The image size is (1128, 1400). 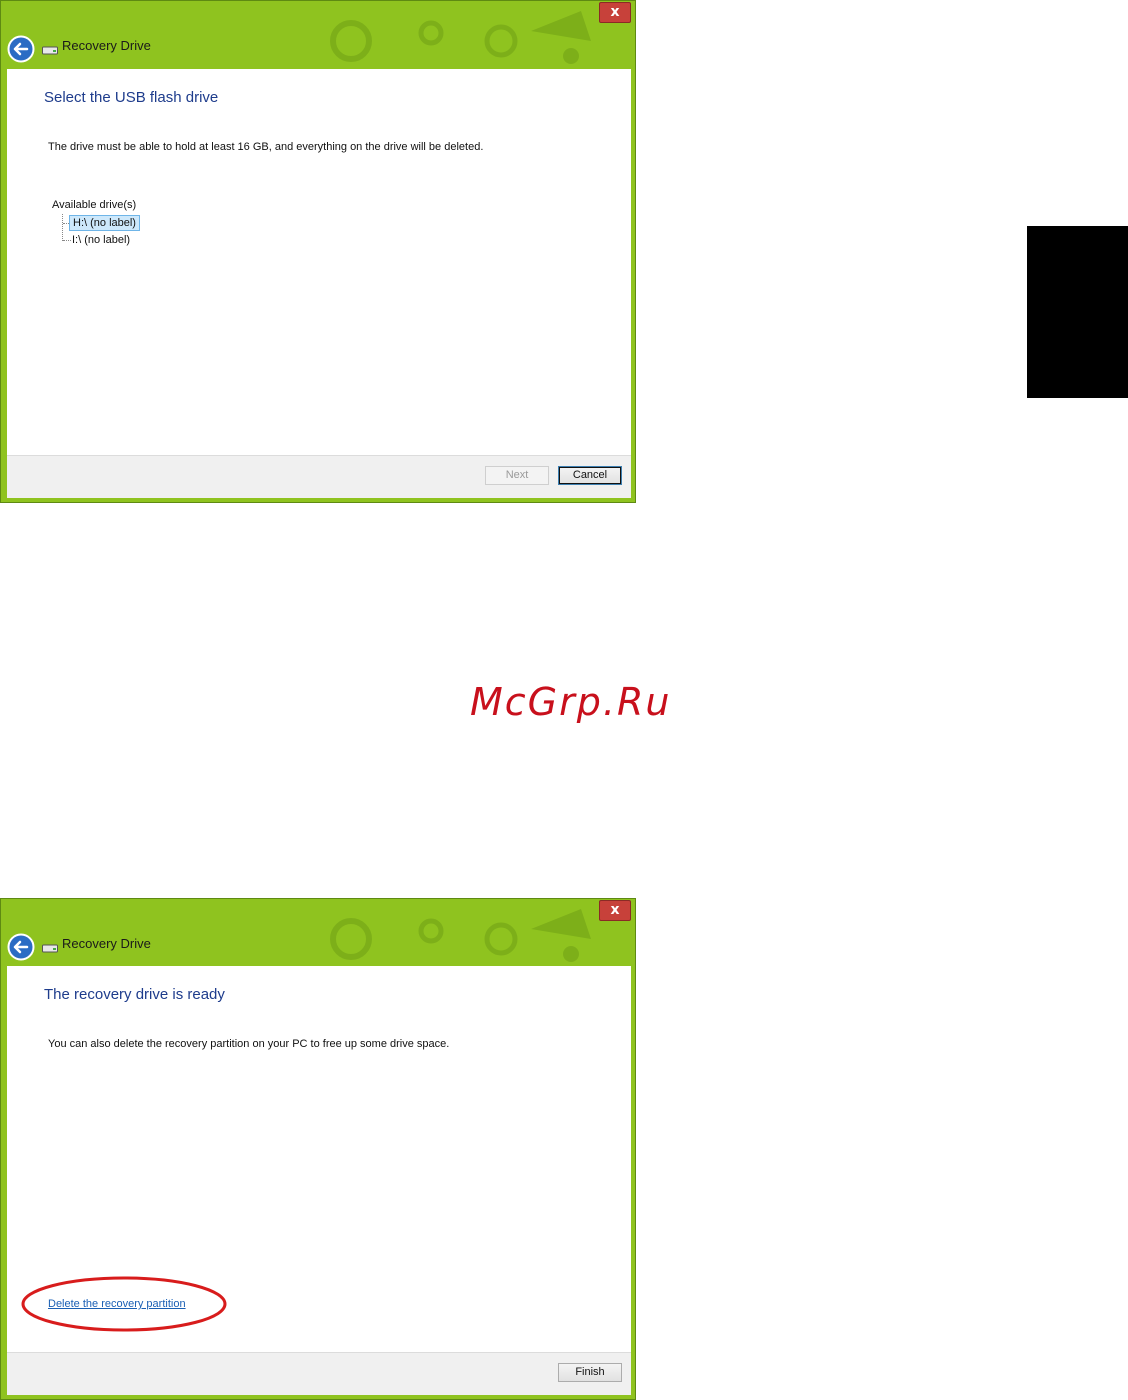 What do you see at coordinates (134, 994) in the screenshot?
I see `page-title: The recovery drive is ready` at bounding box center [134, 994].